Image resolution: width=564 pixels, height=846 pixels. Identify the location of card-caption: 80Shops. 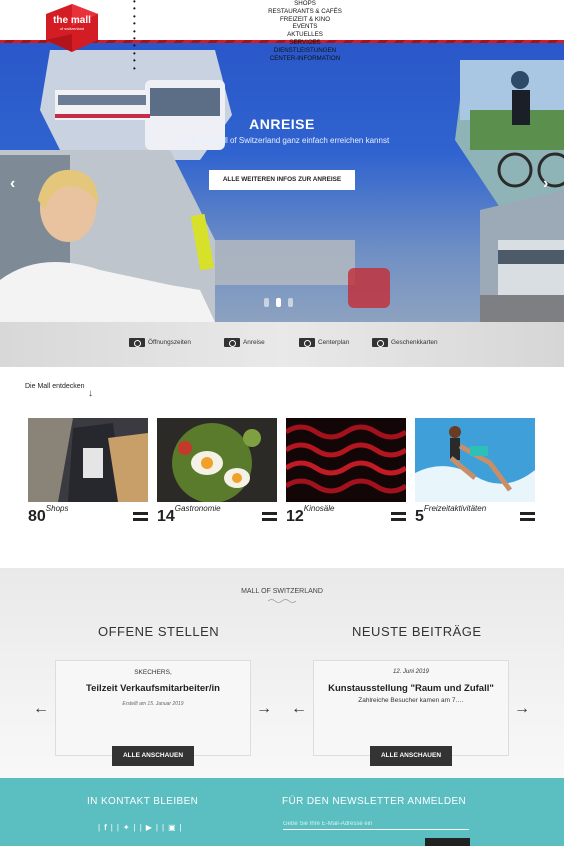
(48, 515).